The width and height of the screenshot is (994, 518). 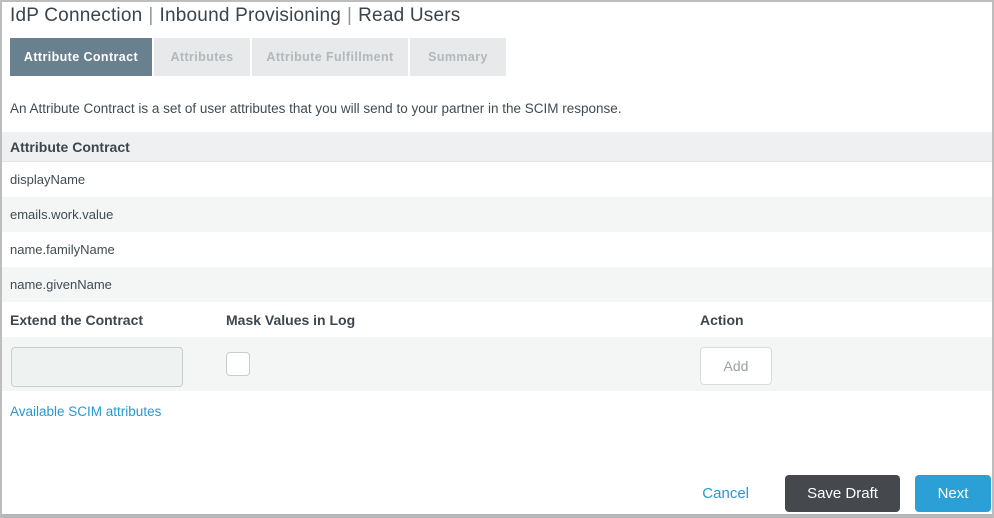 What do you see at coordinates (722, 319) in the screenshot?
I see `column-header-action: Action` at bounding box center [722, 319].